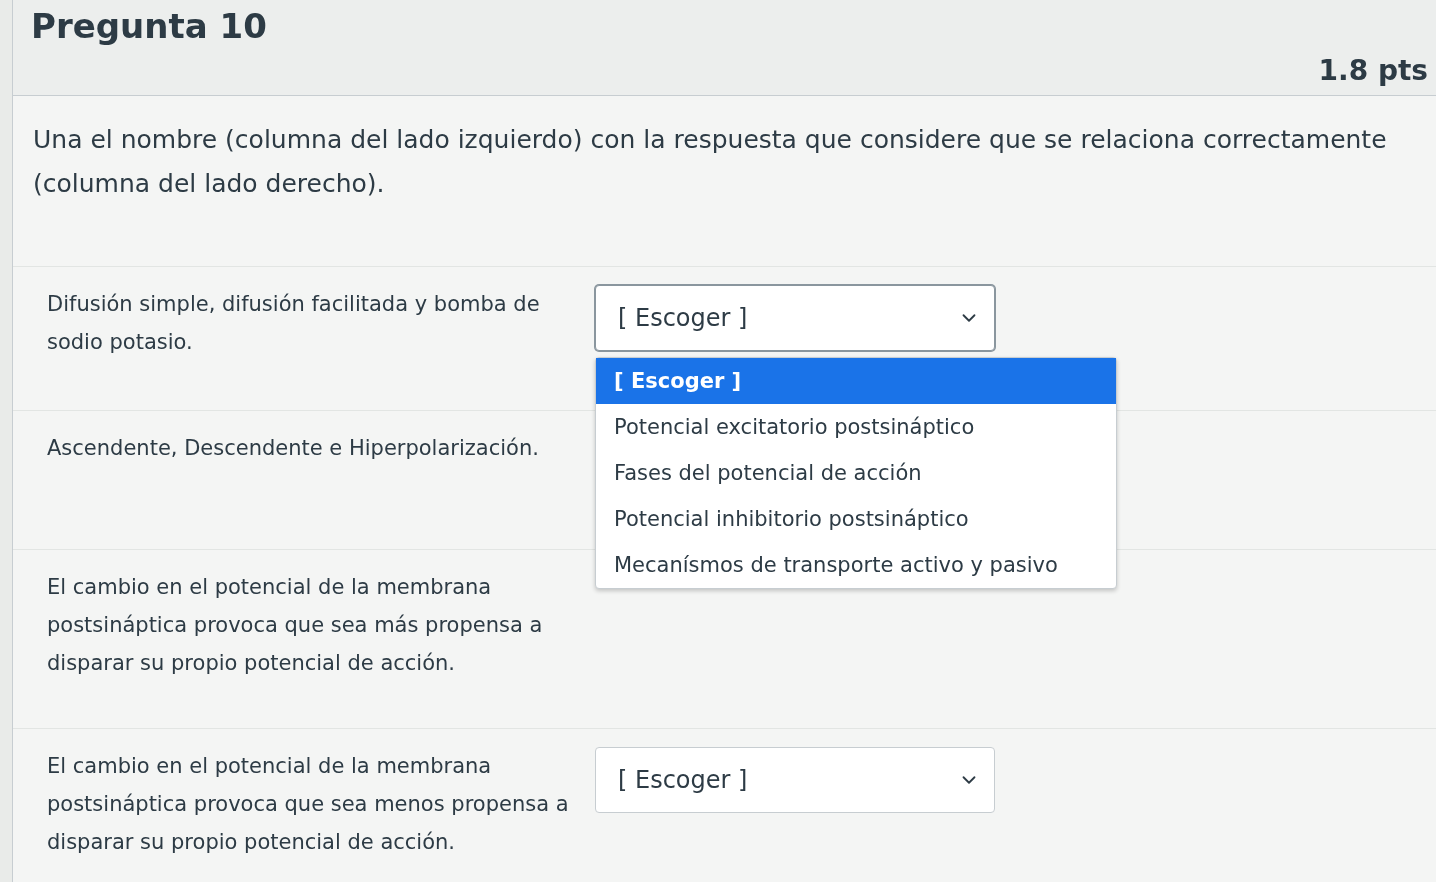  What do you see at coordinates (856, 519) in the screenshot?
I see `dropdown-option: Potencial inhibitorio postsináptico` at bounding box center [856, 519].